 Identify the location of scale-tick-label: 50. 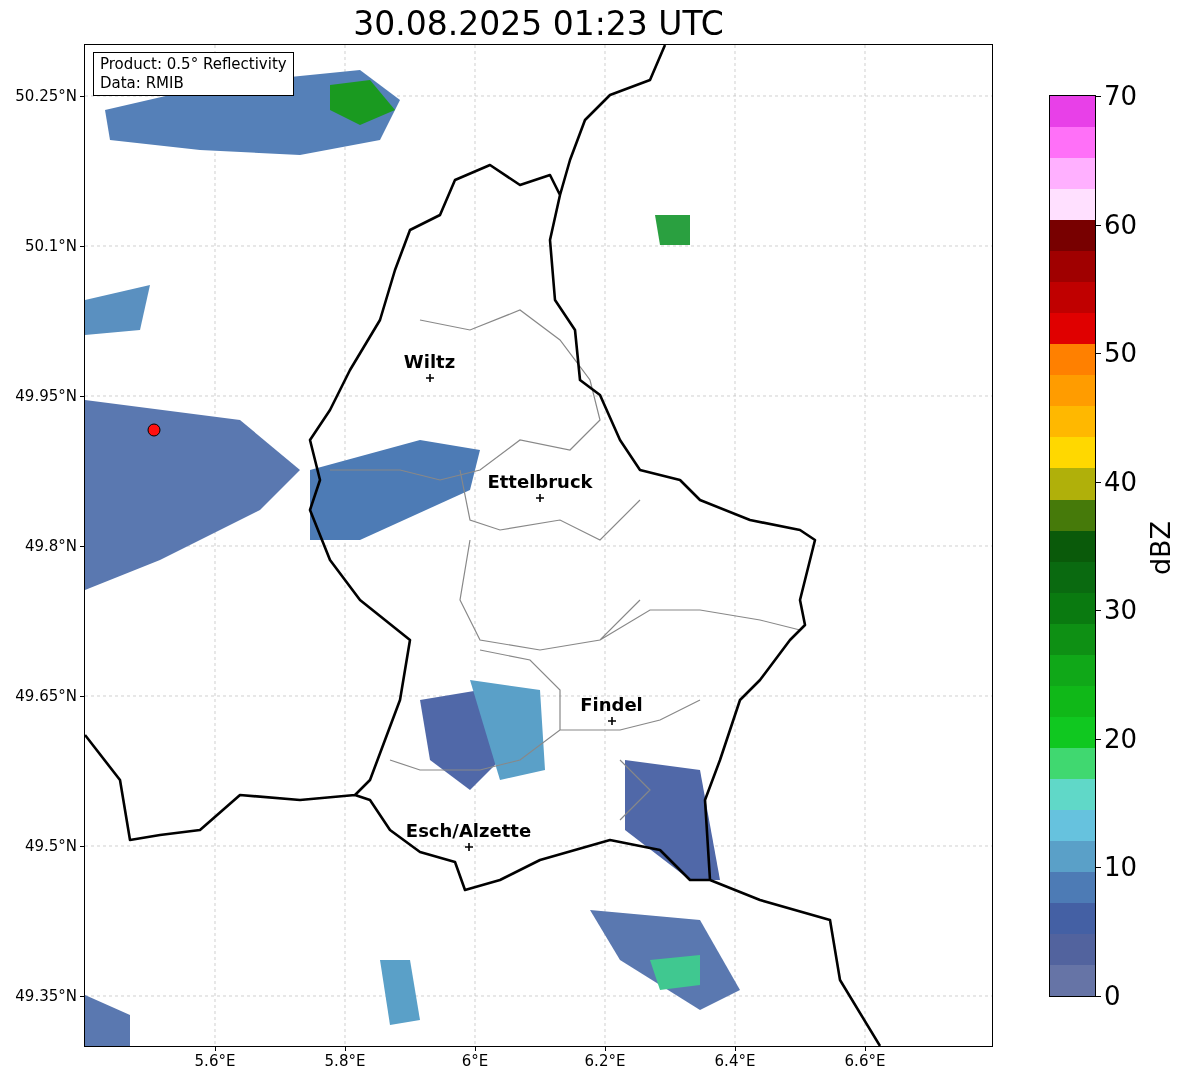
(1121, 353).